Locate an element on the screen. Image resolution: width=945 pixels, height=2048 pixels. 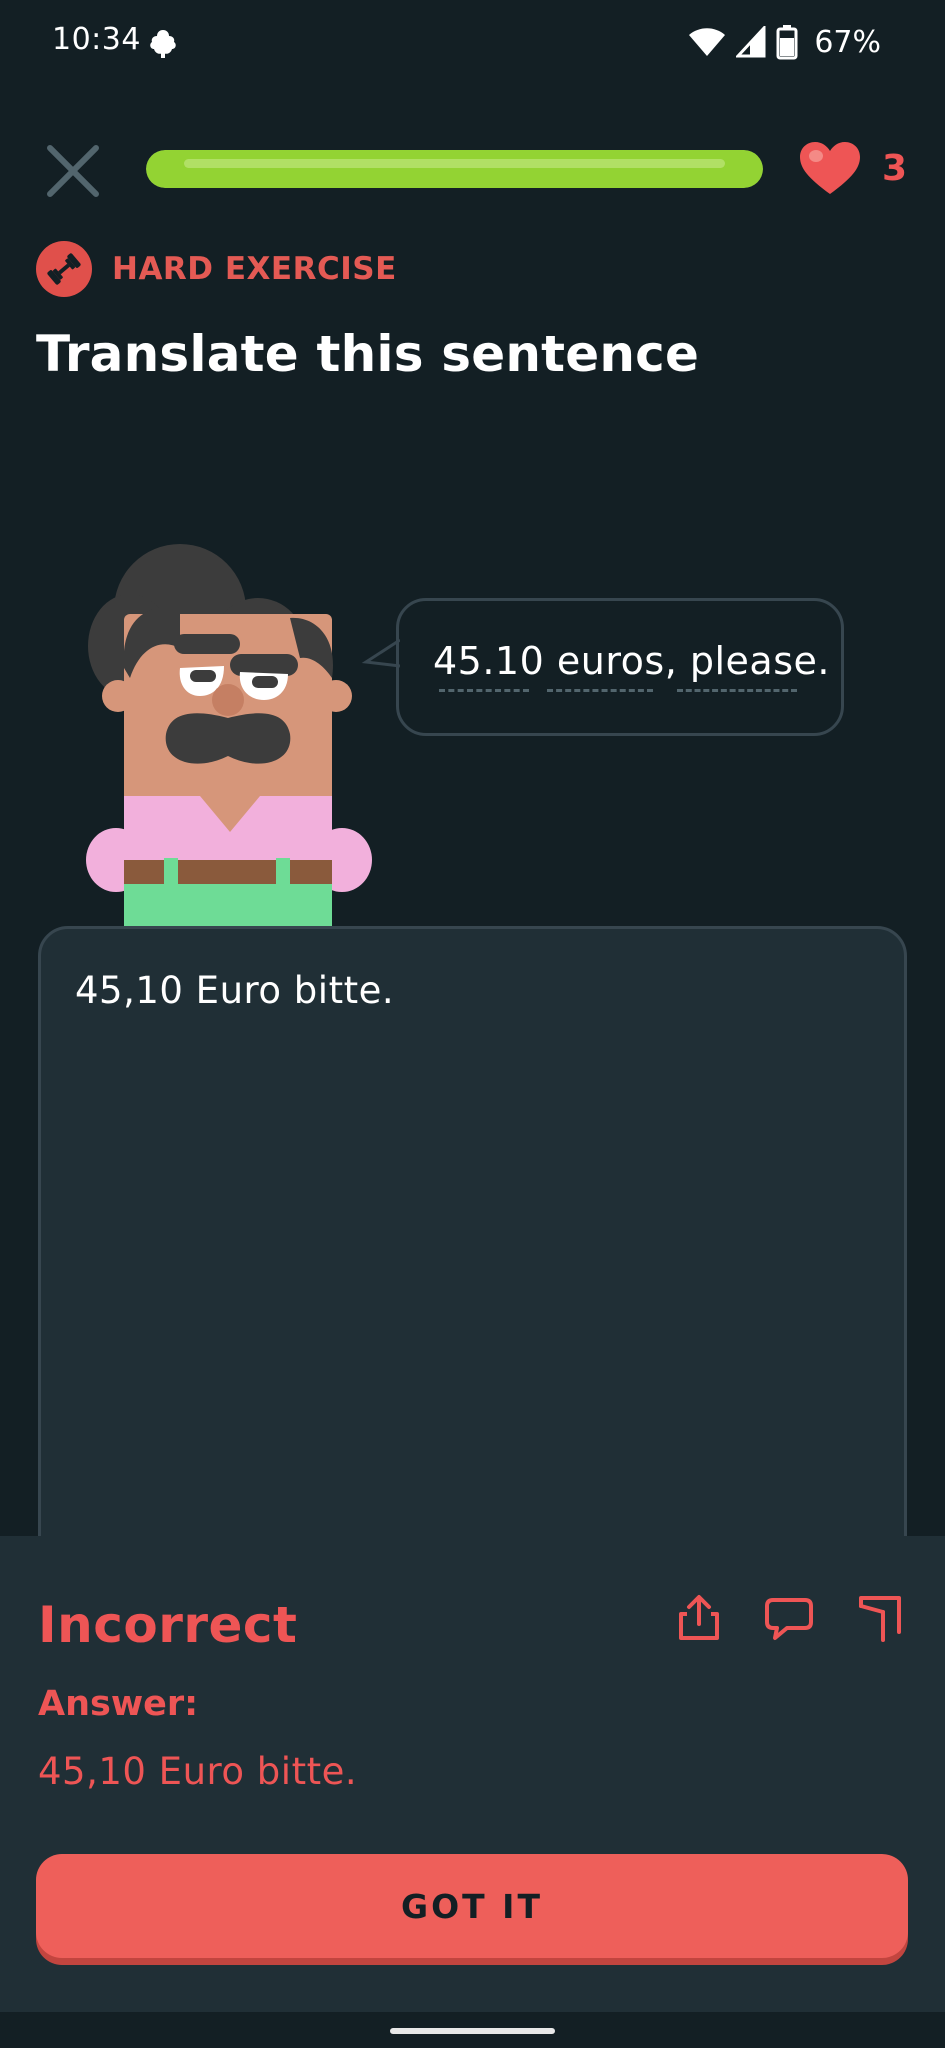
battery-percent: 67% is located at coordinates (847, 42).